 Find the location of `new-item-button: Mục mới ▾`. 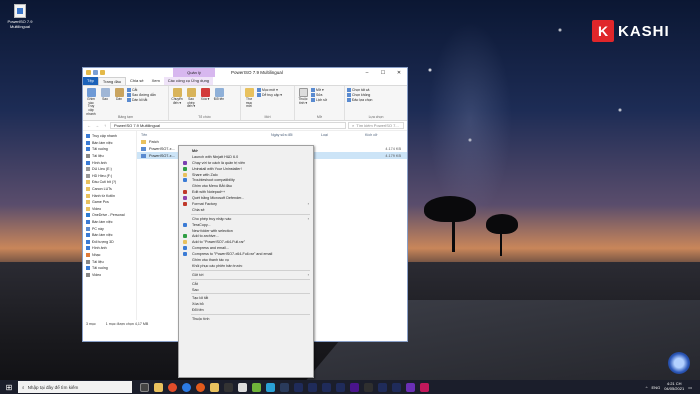

new-item-button: Mục mới ▾ is located at coordinates (272, 90).